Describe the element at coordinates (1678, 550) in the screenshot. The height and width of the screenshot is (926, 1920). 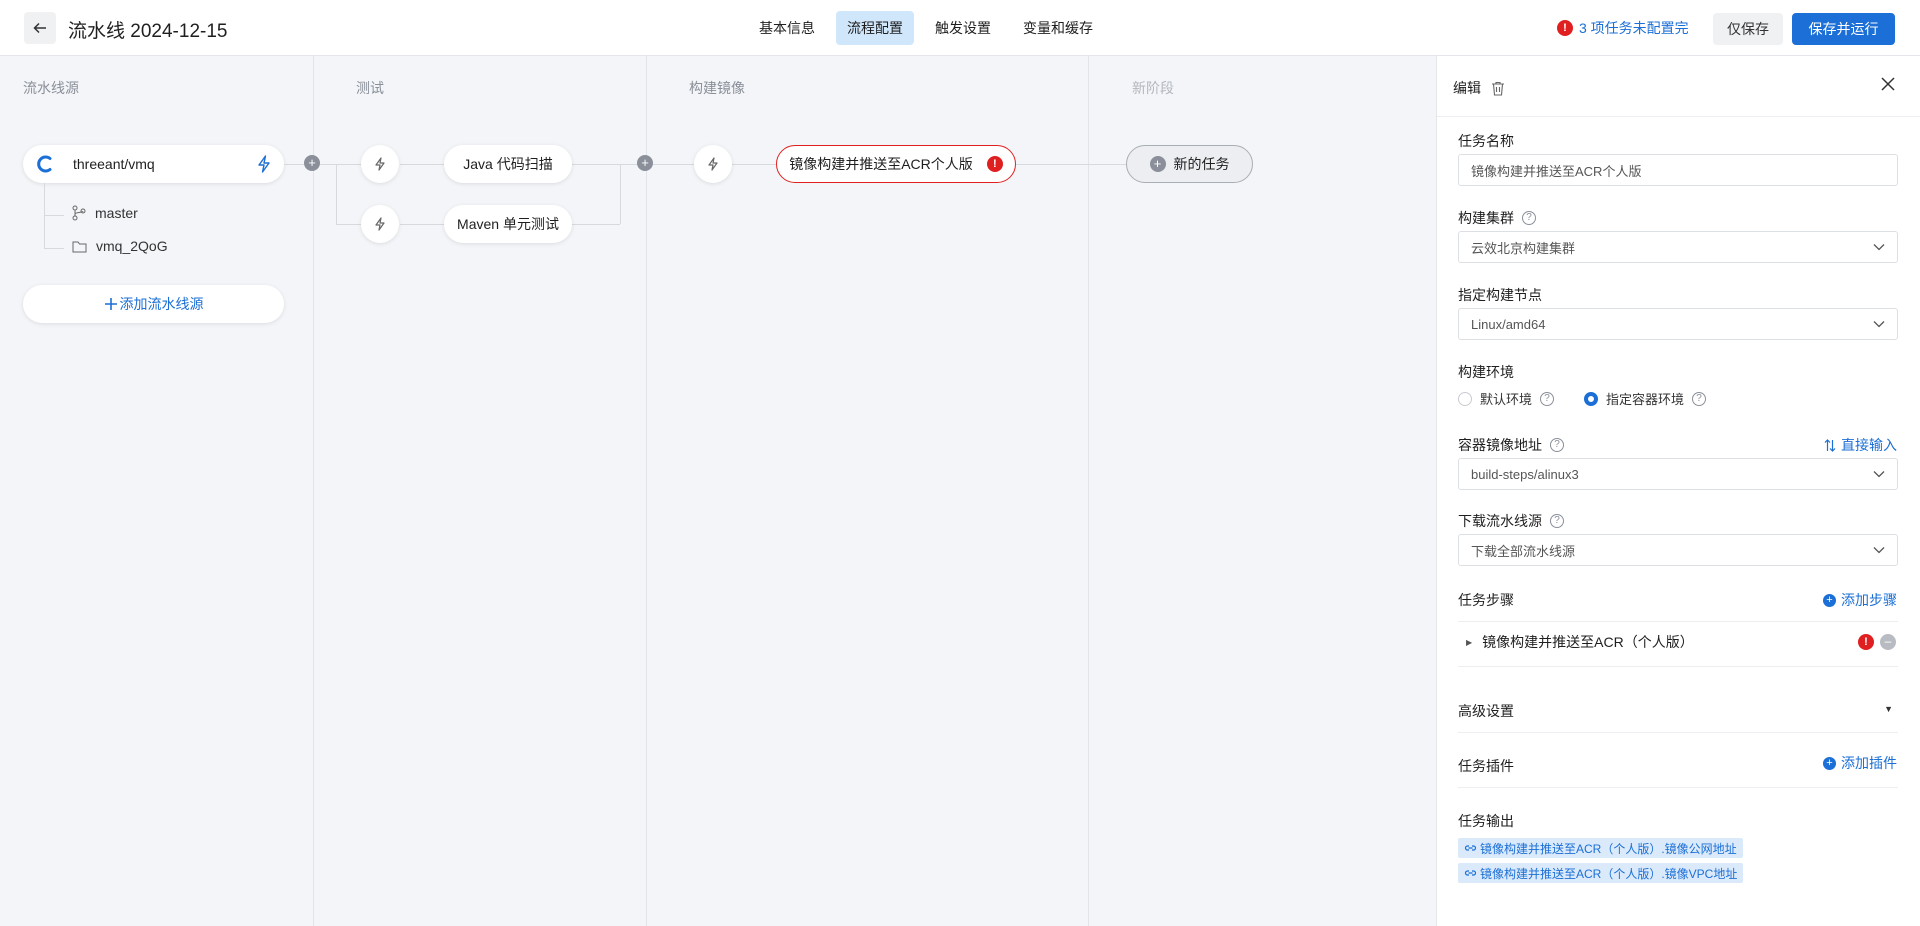
I see `download-select: 下载全部流水线源` at that location.